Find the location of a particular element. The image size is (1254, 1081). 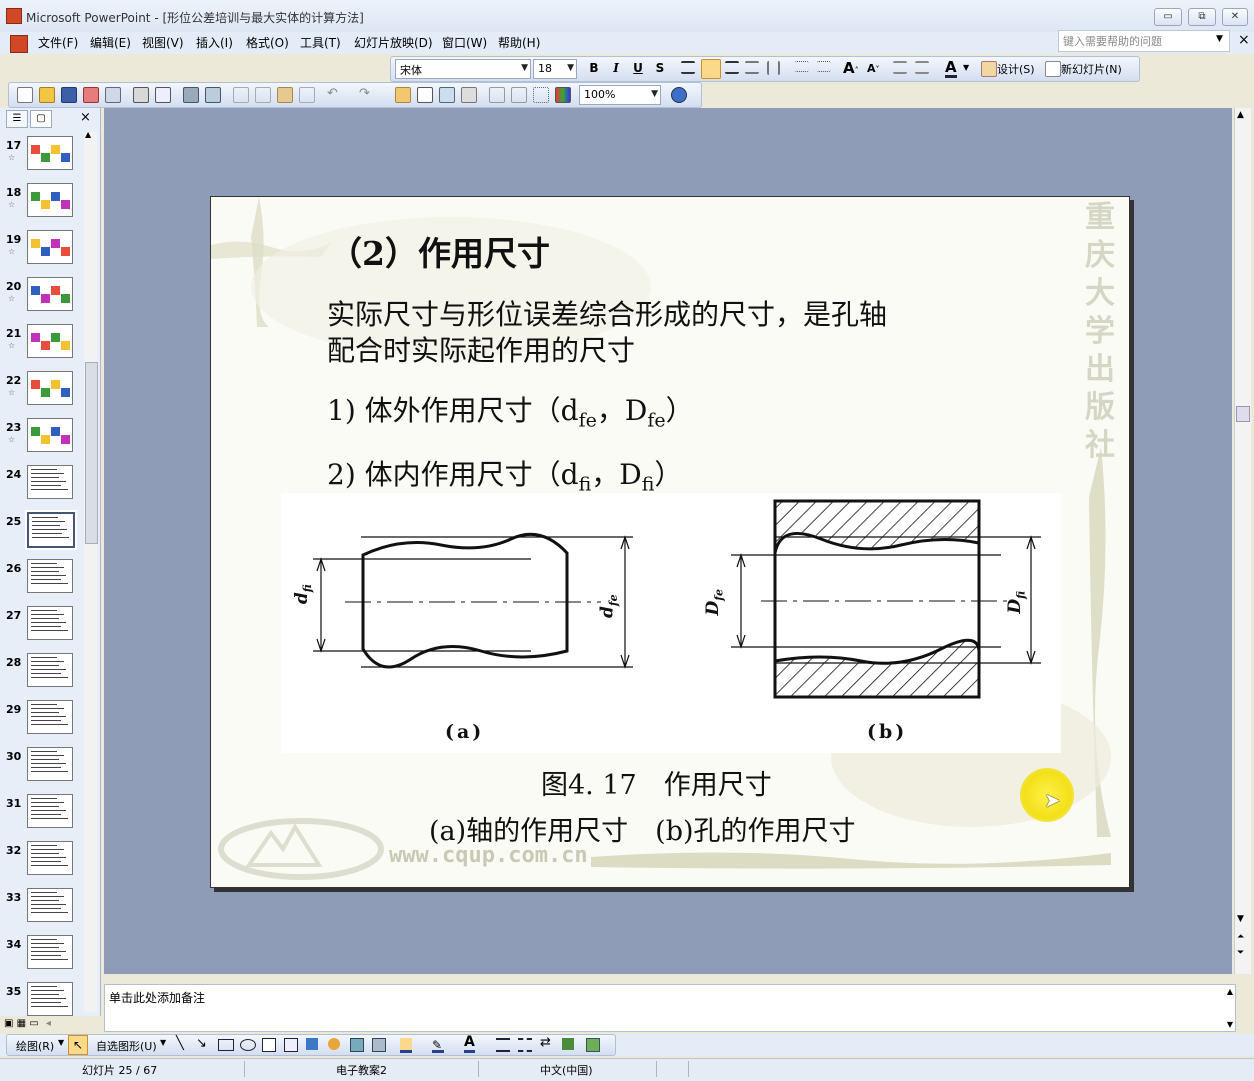

align-right-icon is located at coordinates (732, 67).